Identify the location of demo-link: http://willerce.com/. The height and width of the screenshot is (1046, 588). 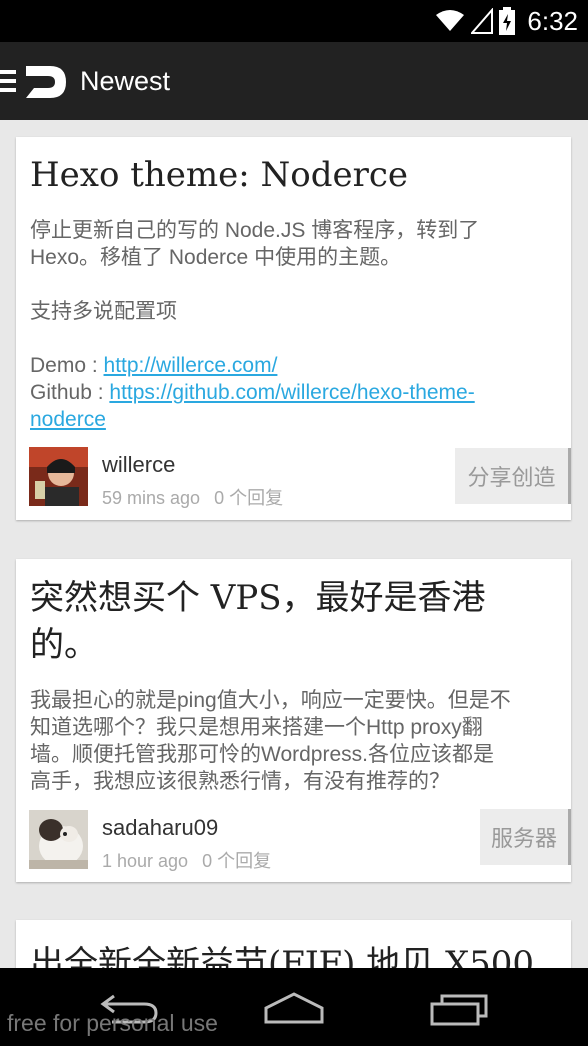
(191, 365).